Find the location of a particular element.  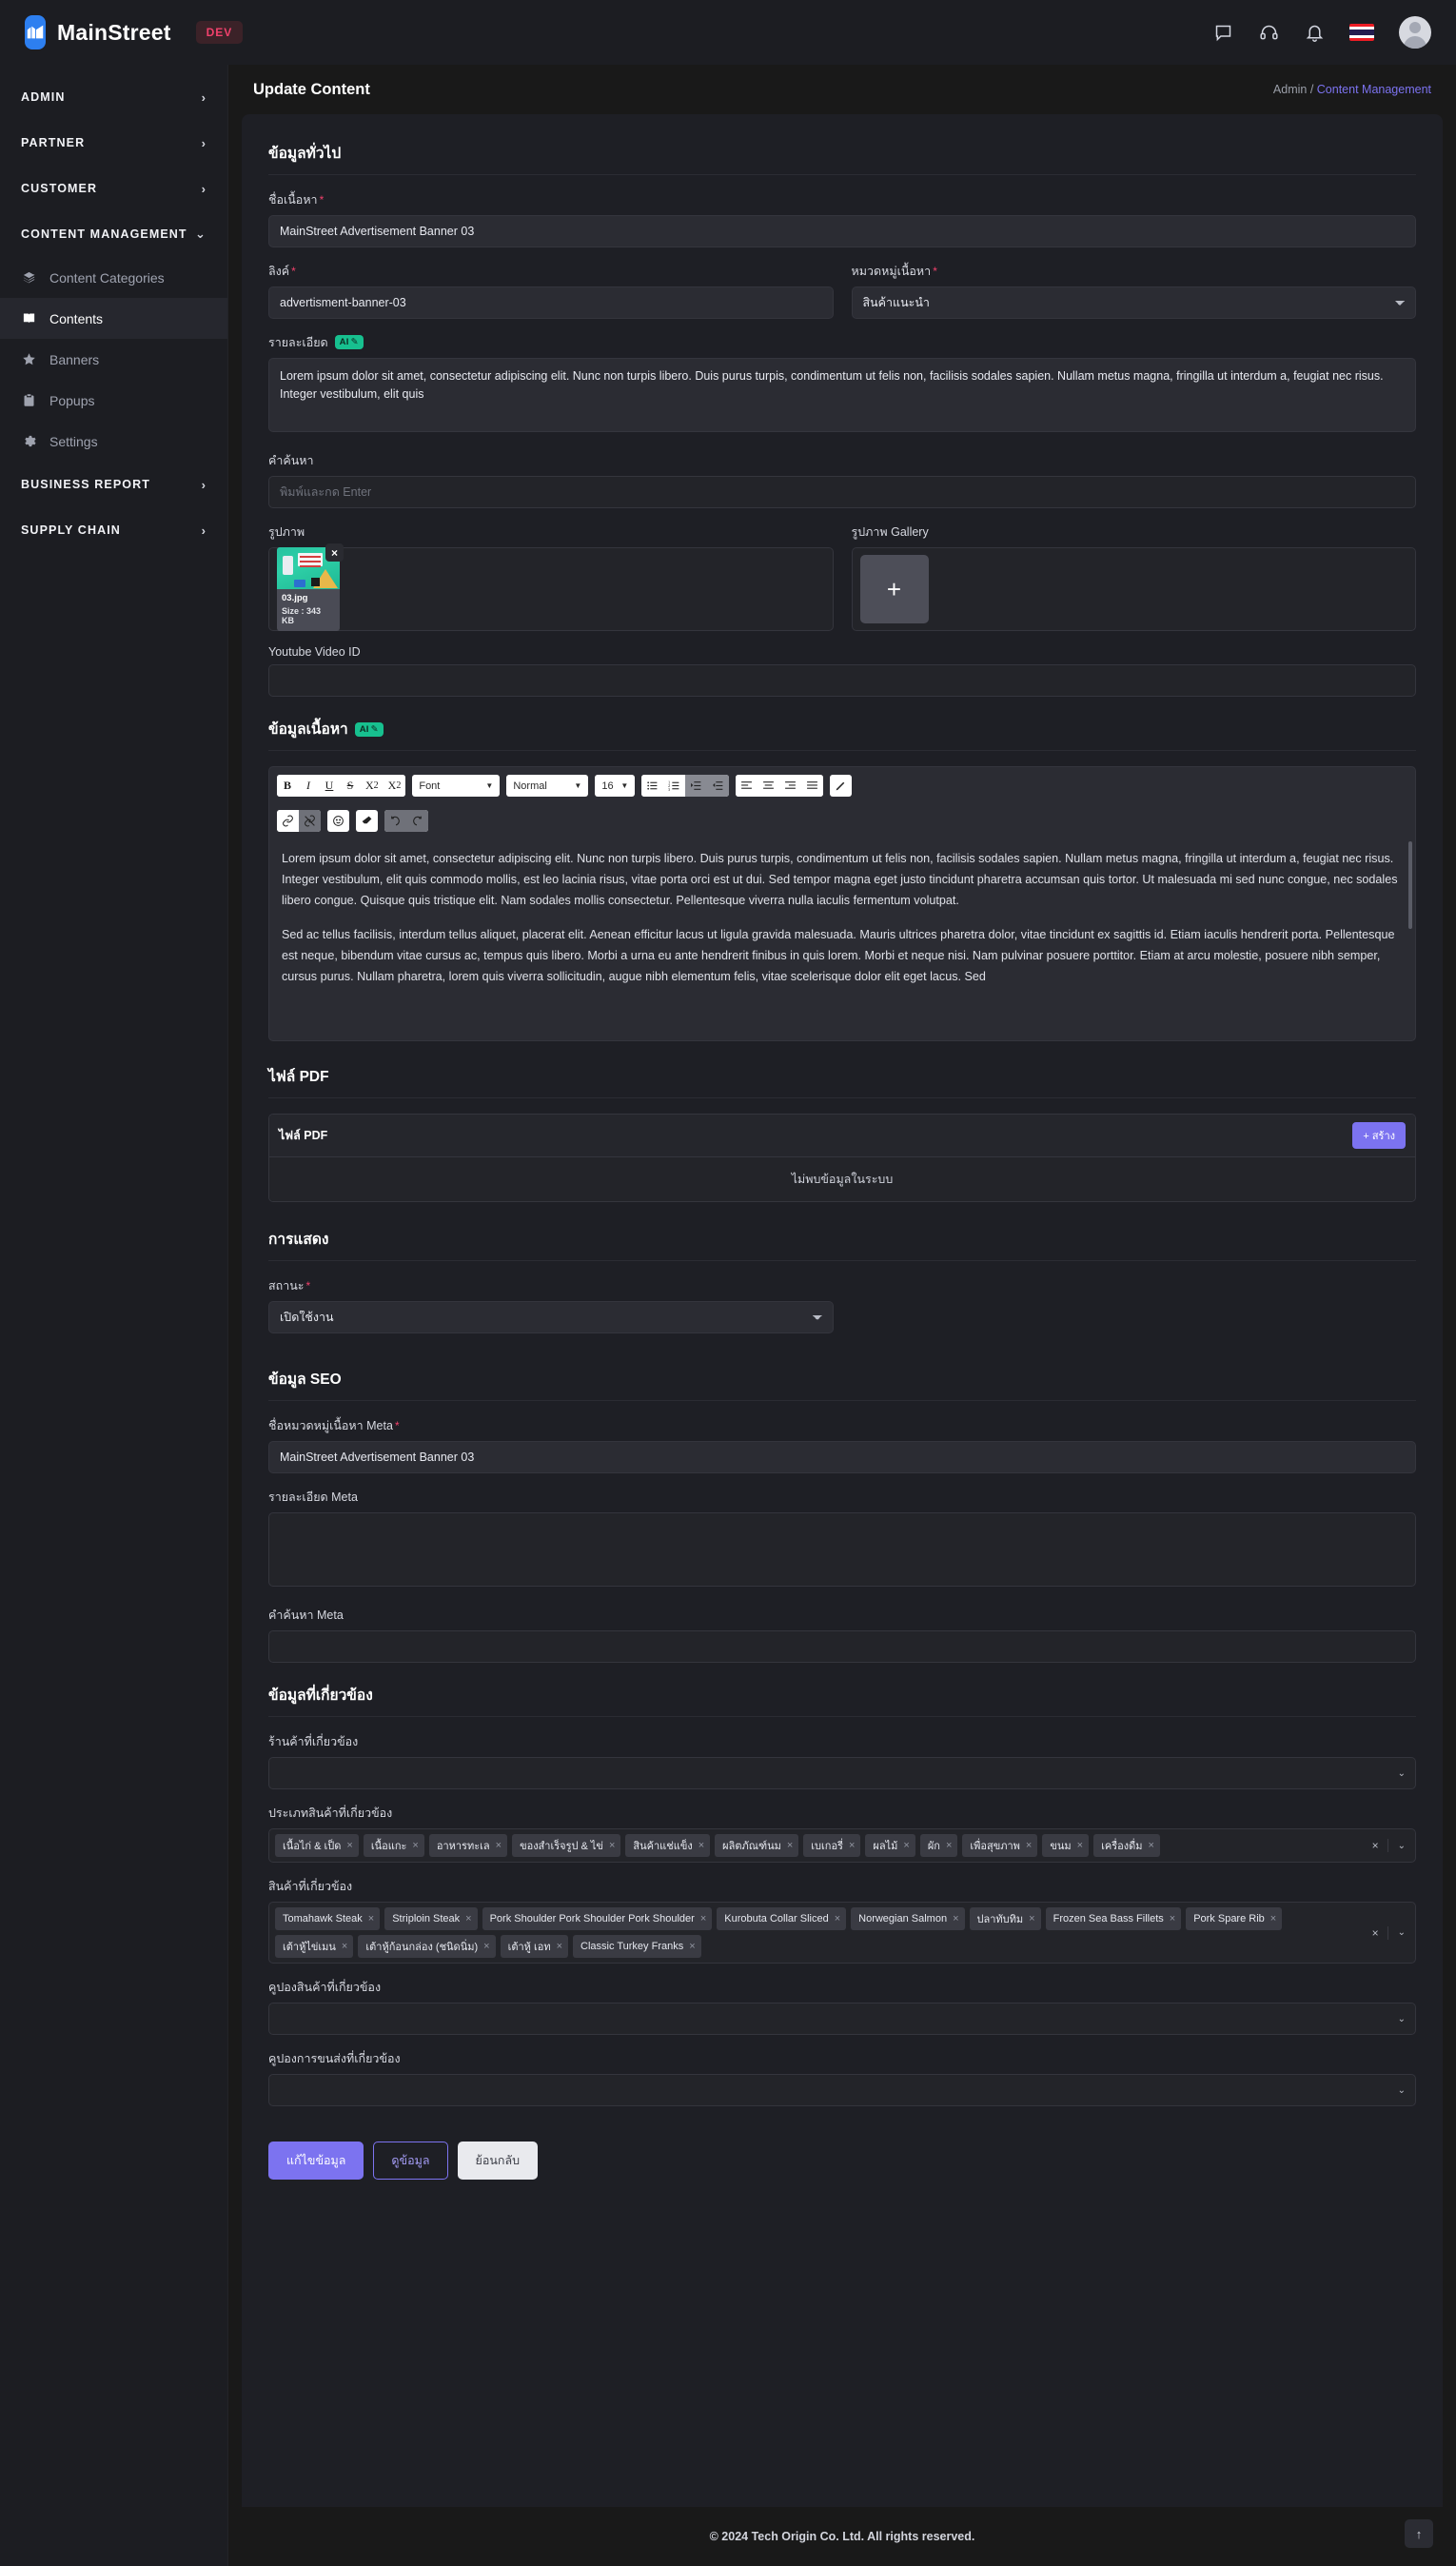

content-category-select: สินค้าแนะนำ is located at coordinates (1133, 303).